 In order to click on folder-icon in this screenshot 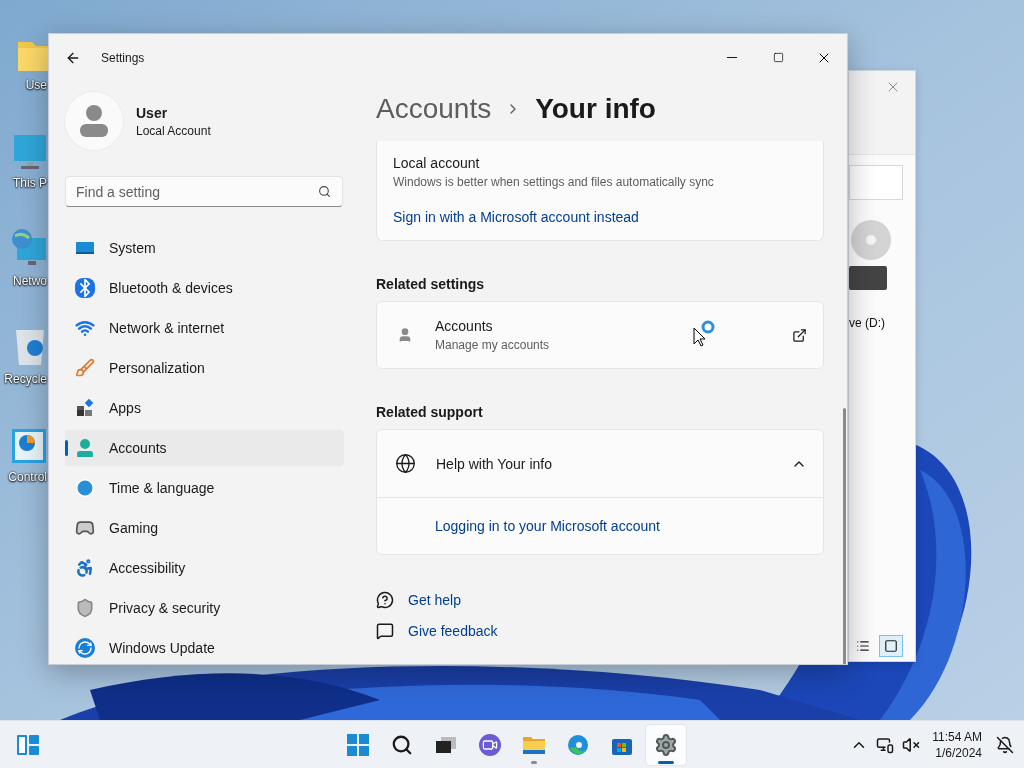, I will do `click(534, 744)`.